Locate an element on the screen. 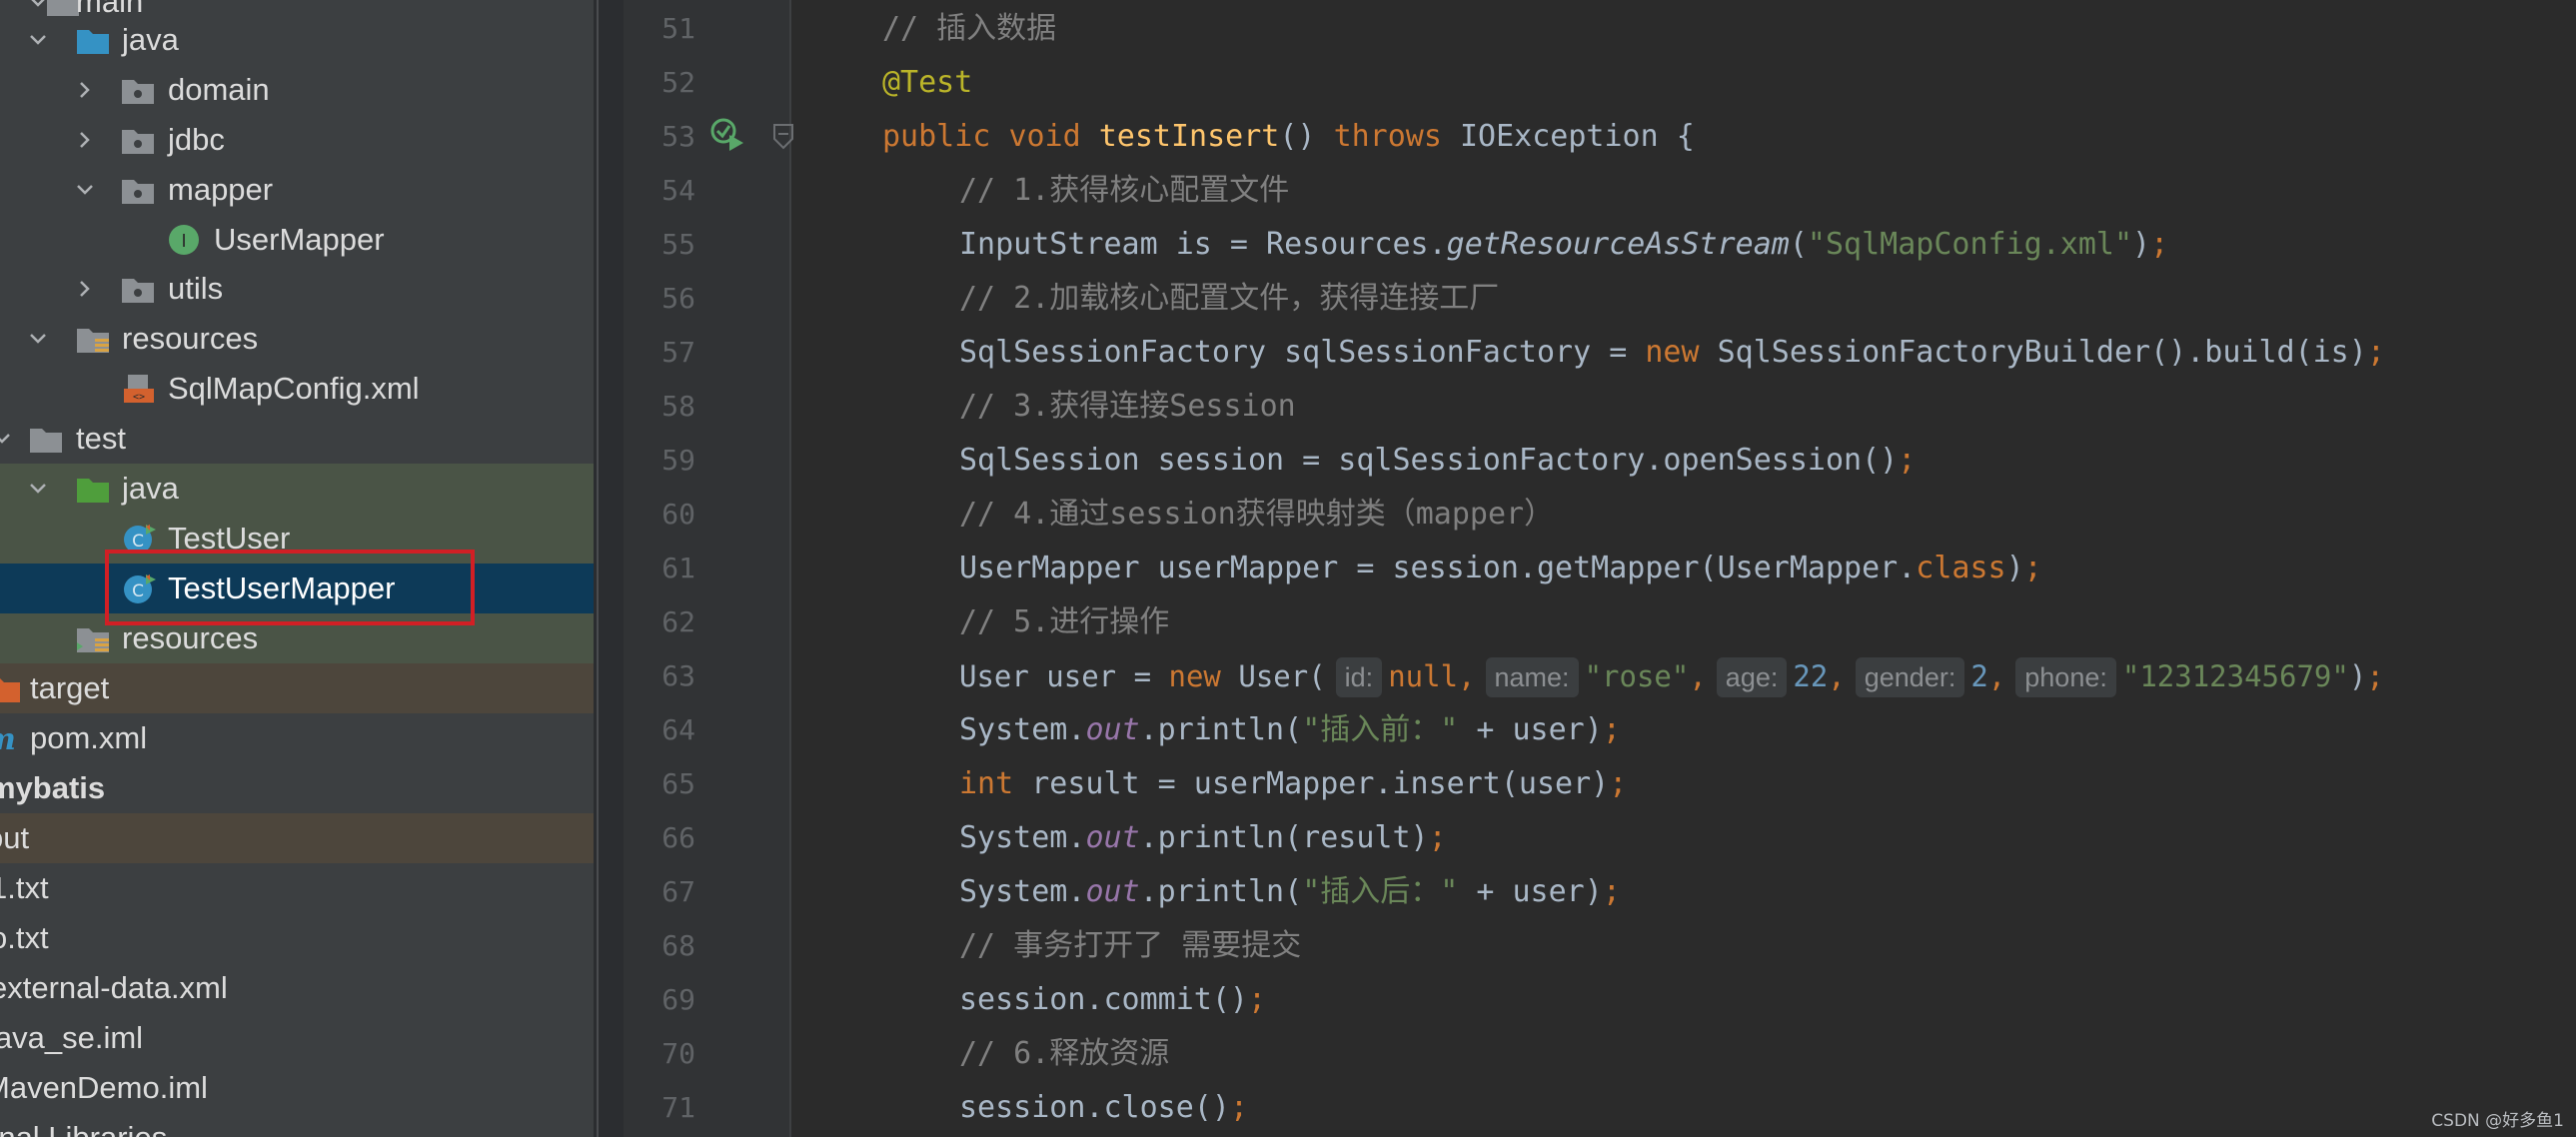 This screenshot has width=2576, height=1137. code-static-field: out is located at coordinates (1112, 729).